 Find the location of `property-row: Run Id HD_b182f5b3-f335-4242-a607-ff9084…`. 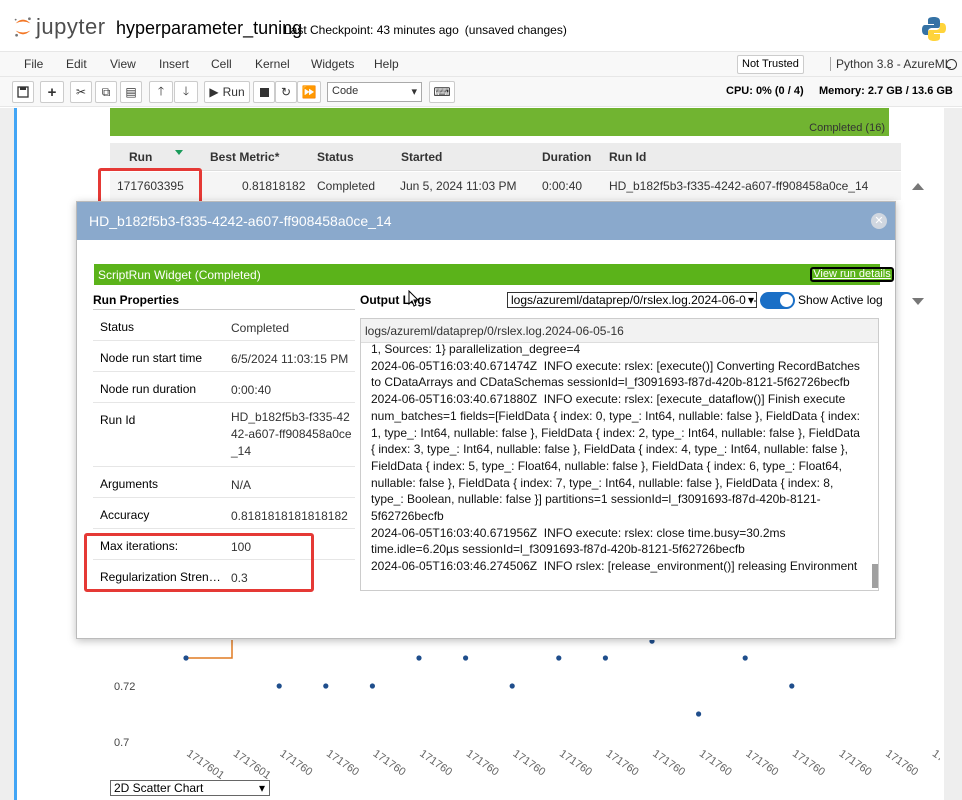

property-row: Run Id HD_b182f5b3-f335-4242-a607-ff9084… is located at coordinates (224, 435).